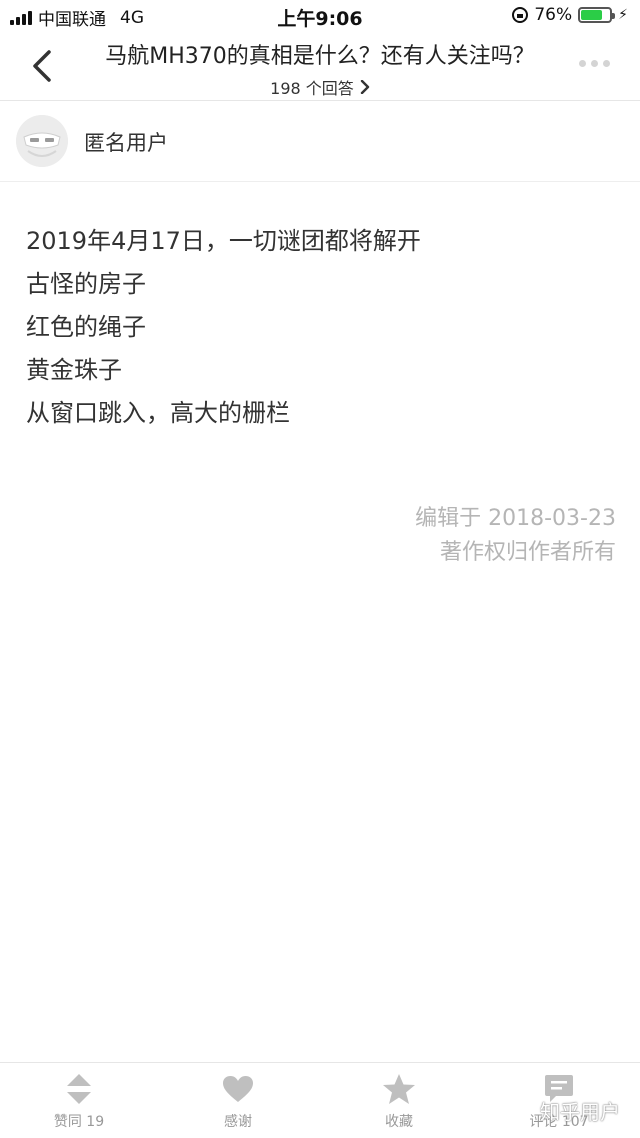  Describe the element at coordinates (553, 15) in the screenshot. I see `battery-percent: 76%` at that location.